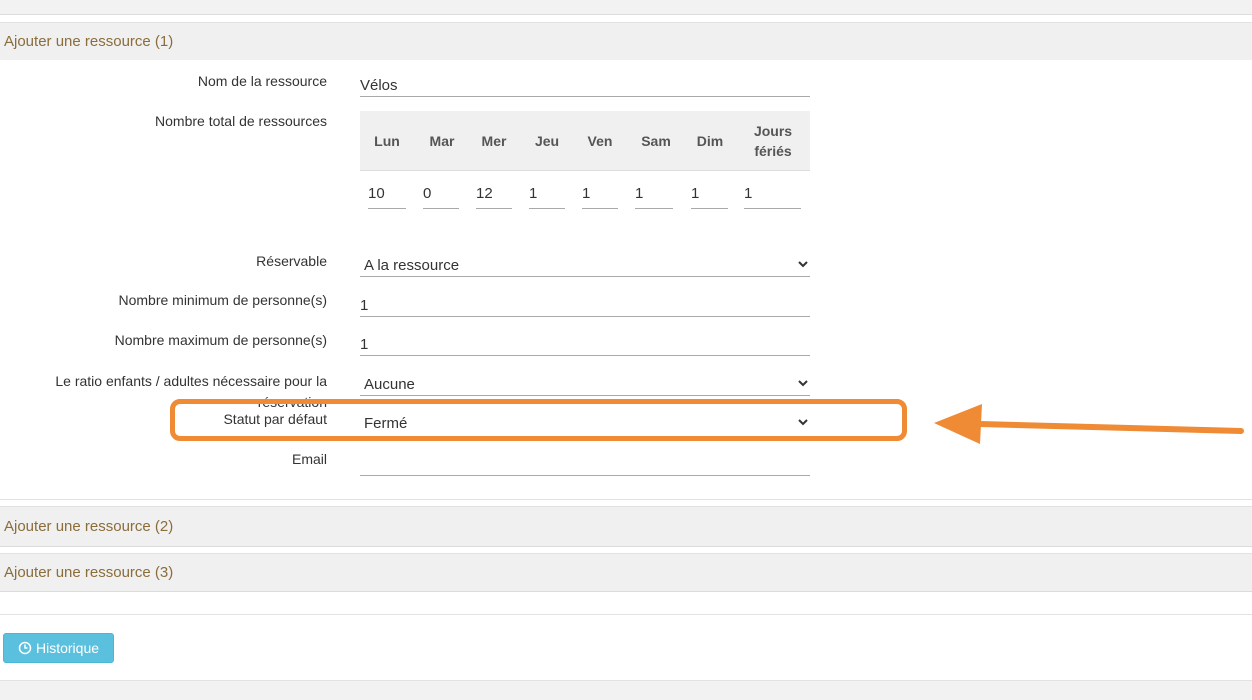 The height and width of the screenshot is (700, 1252). What do you see at coordinates (773, 140) in the screenshot?
I see `day-header-jours-feries: Jours fériés` at bounding box center [773, 140].